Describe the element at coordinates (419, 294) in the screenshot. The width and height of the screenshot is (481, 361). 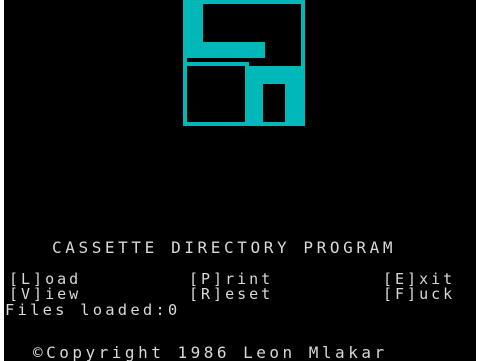
I see `menu-fuck: [F]uck` at that location.